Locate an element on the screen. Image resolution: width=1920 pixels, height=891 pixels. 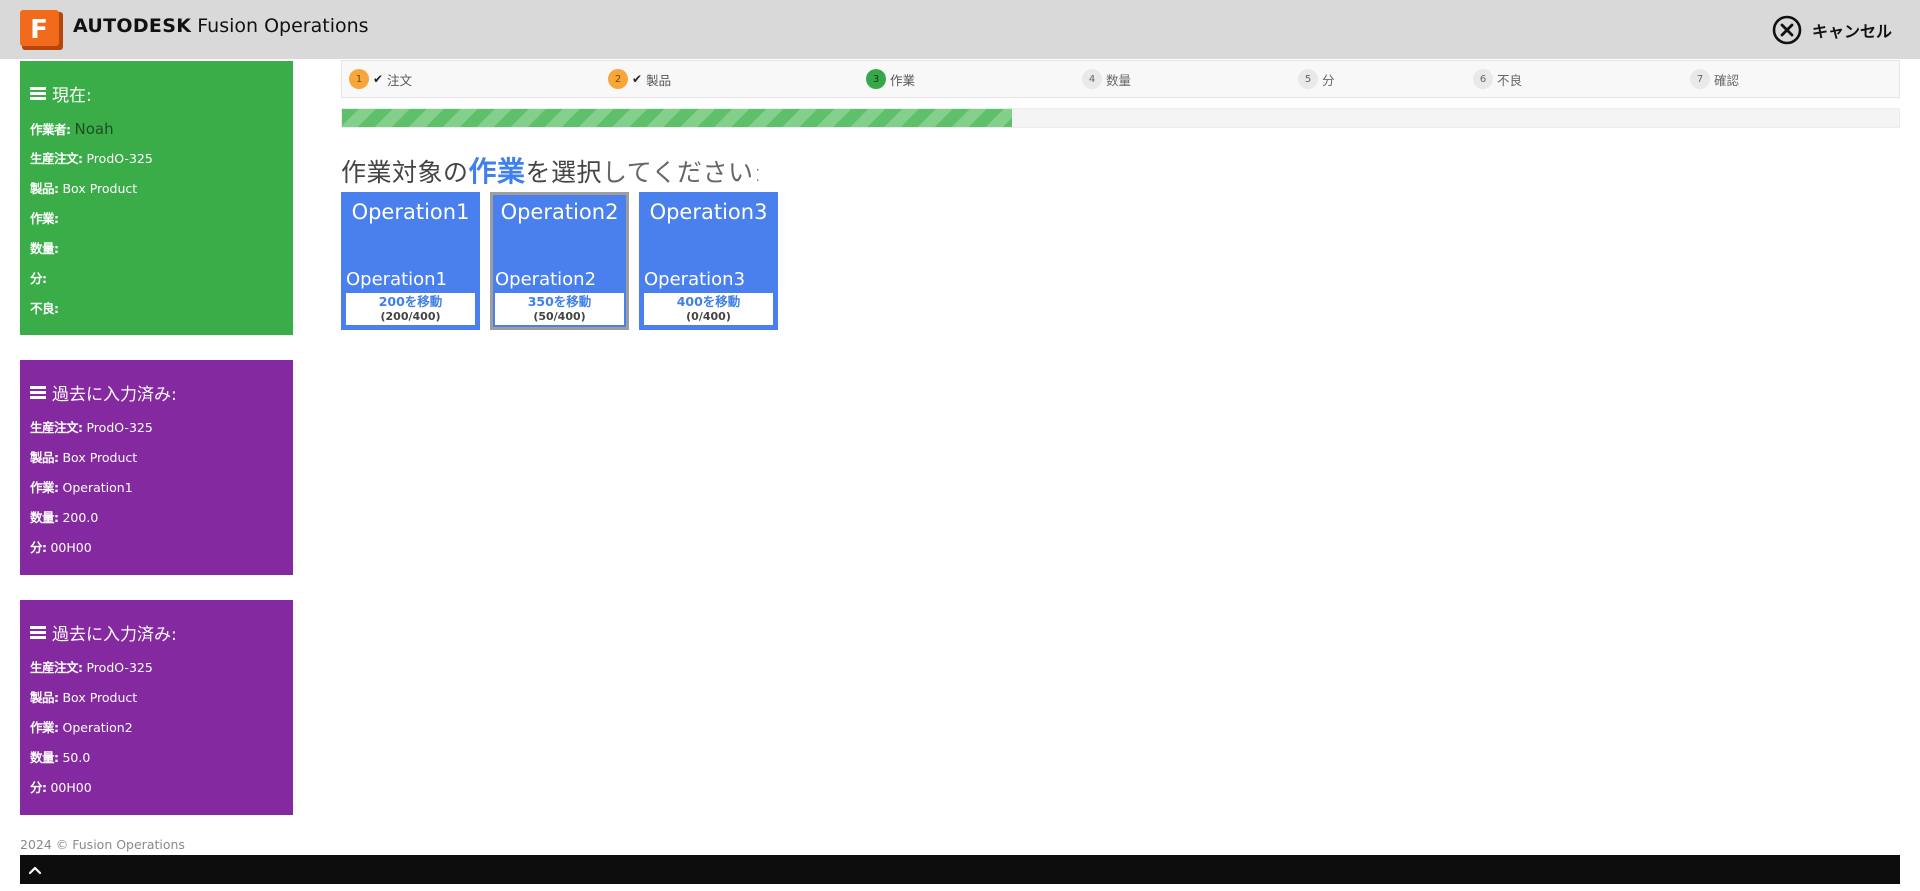
step-number: 7 is located at coordinates (1700, 79).